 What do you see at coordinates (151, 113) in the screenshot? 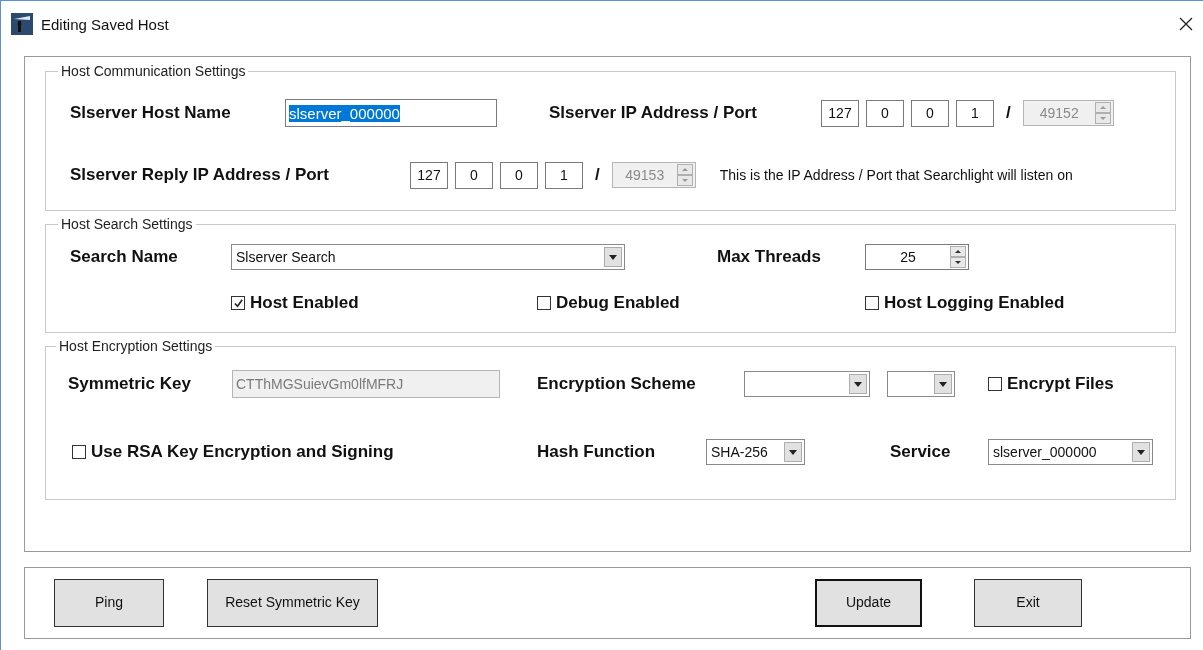
I see `field-label: Slserver Host Name` at bounding box center [151, 113].